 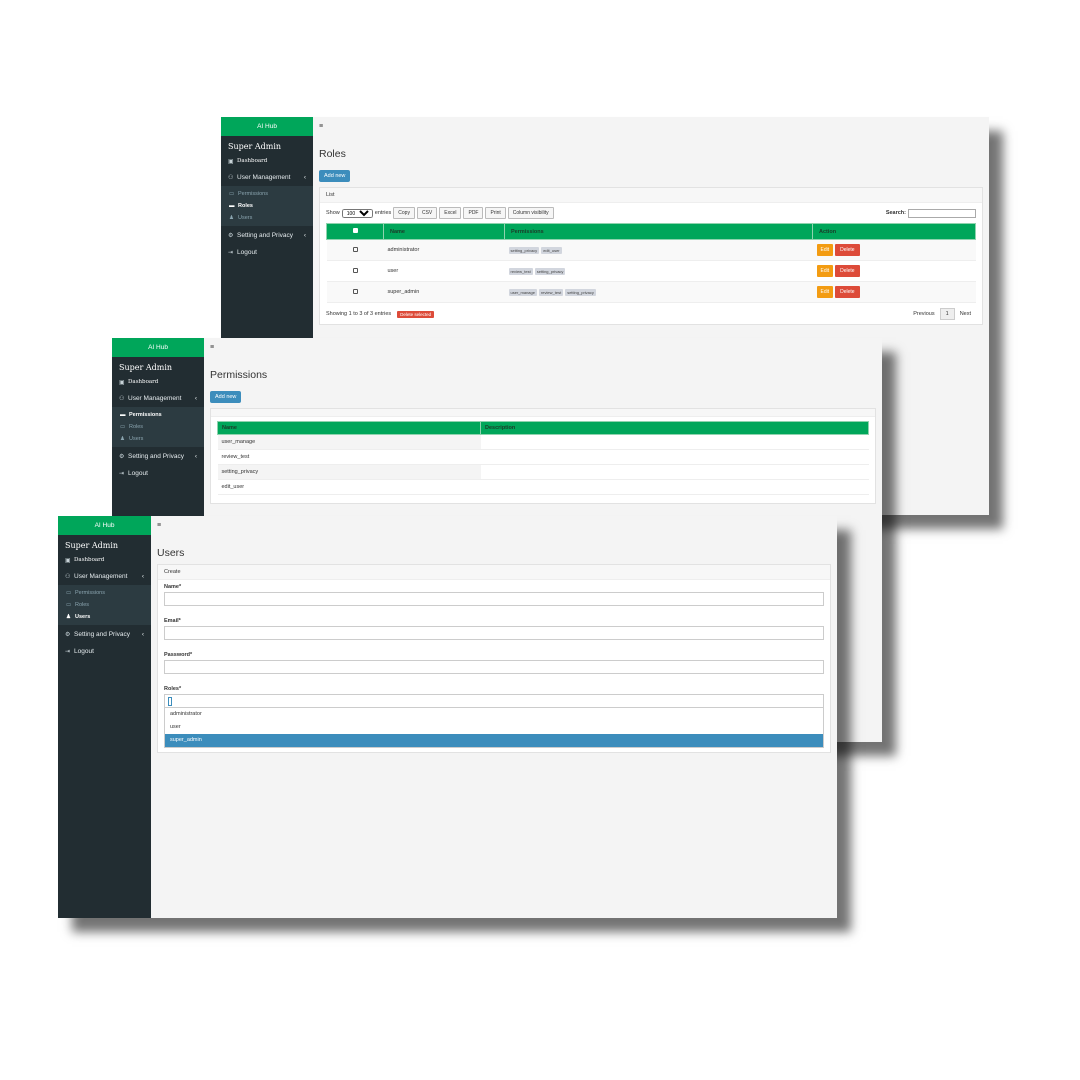 I want to click on box-title: Create, so click(x=494, y=572).